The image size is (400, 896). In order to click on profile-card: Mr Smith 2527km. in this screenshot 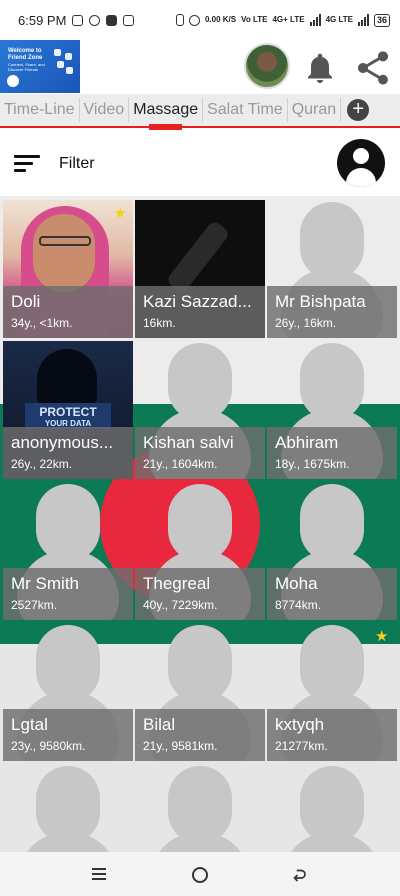, I will do `click(68, 551)`.